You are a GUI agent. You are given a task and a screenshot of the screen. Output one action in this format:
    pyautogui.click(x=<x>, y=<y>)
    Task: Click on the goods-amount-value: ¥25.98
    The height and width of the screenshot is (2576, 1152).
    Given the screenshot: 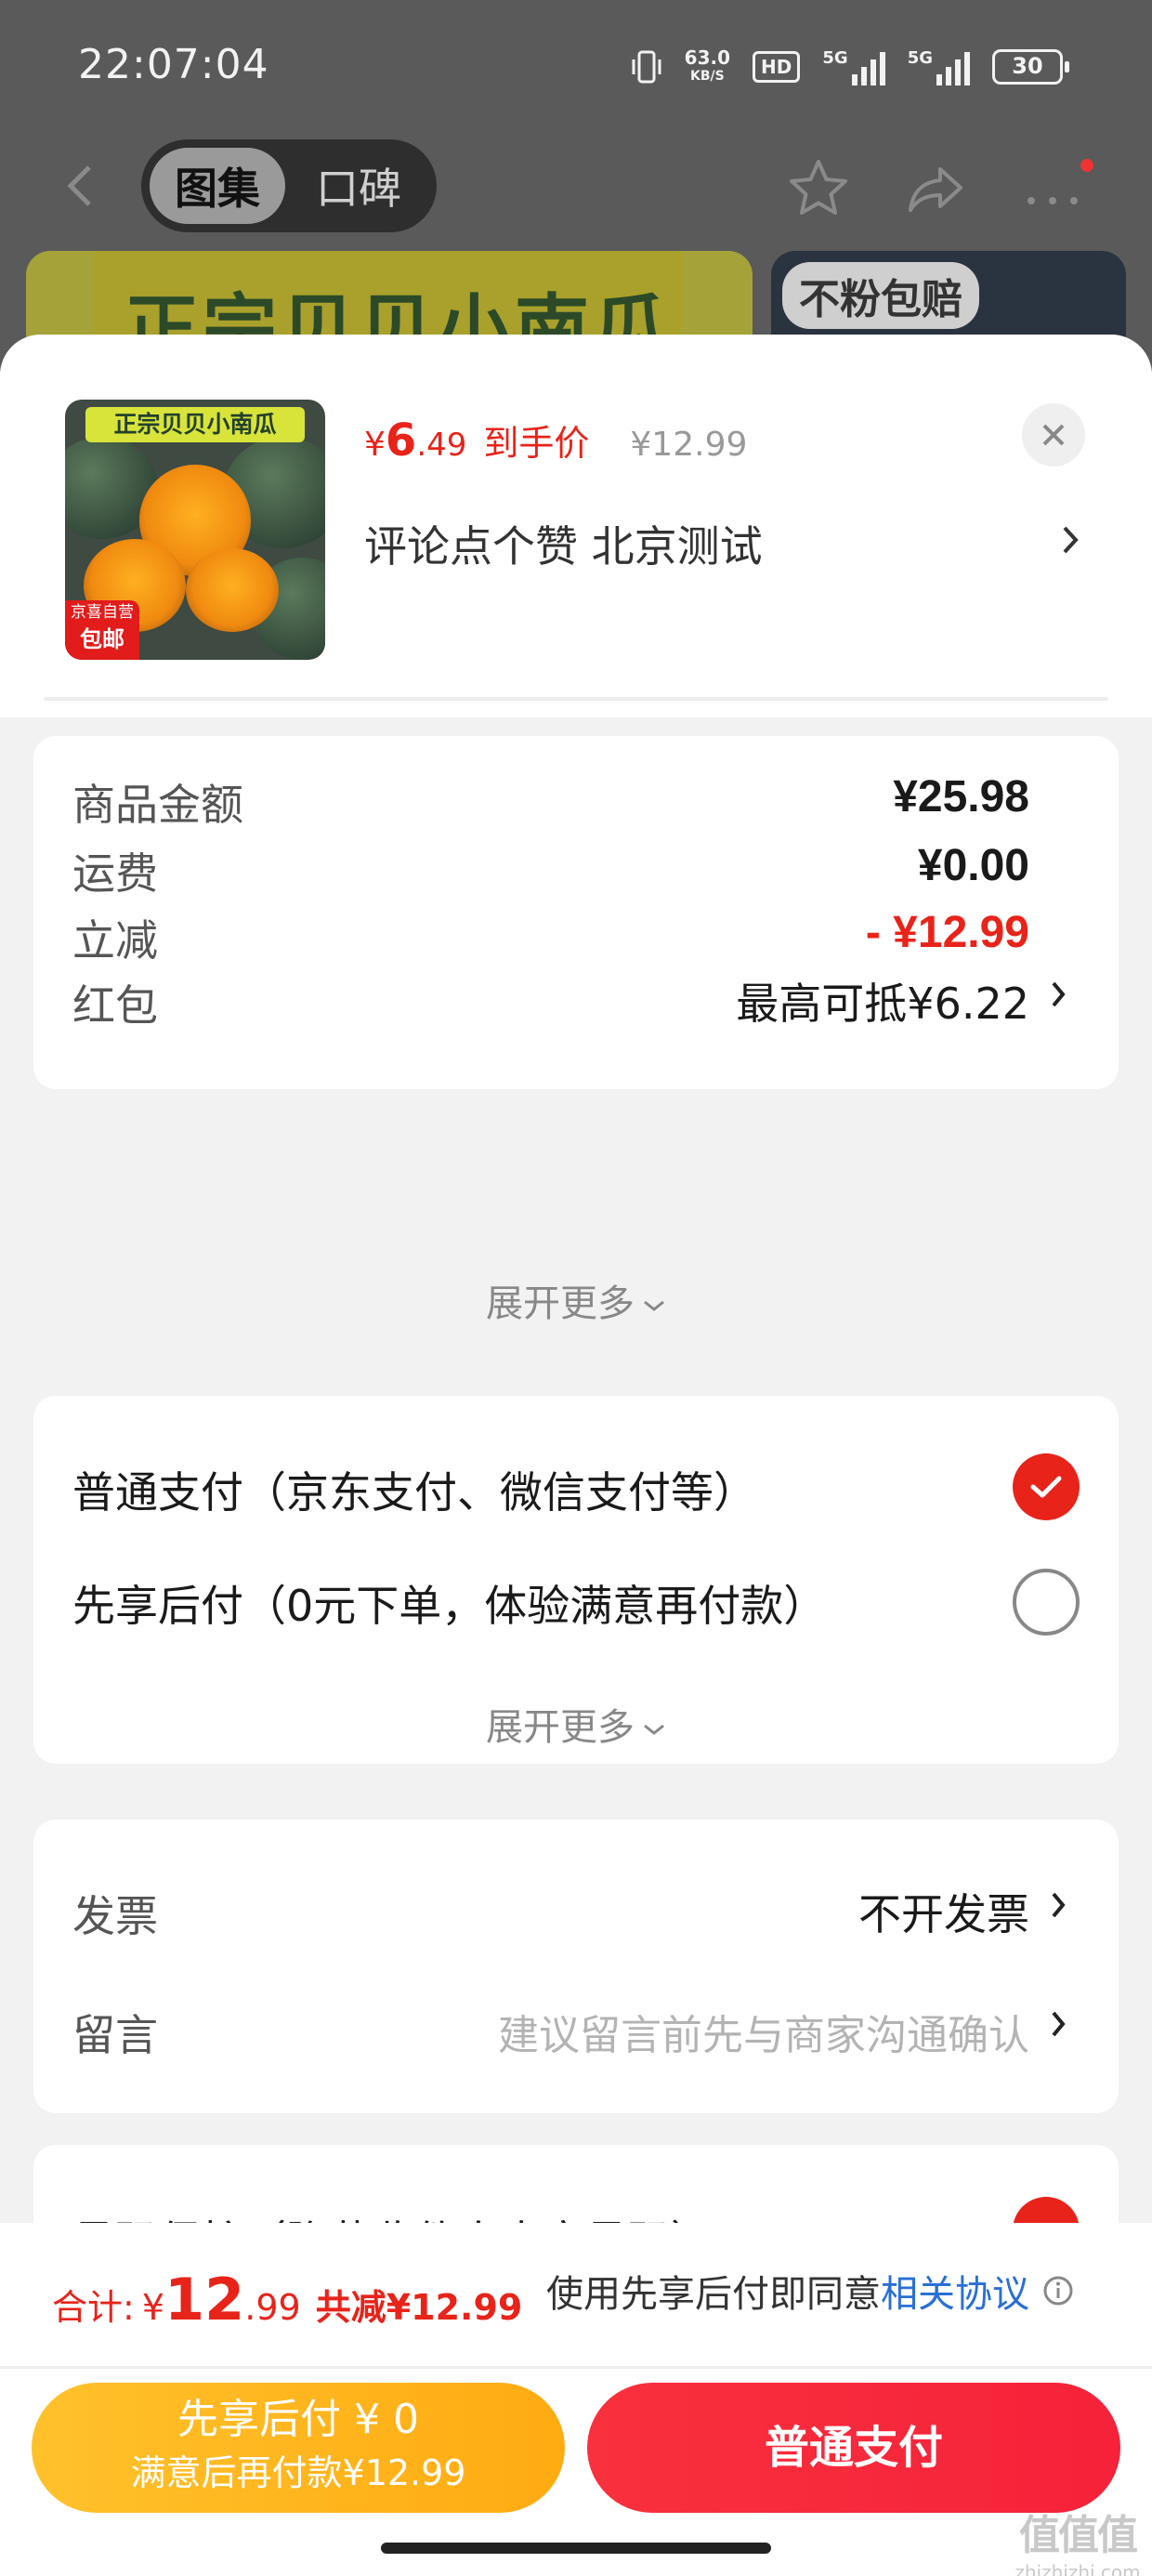 What is the action you would take?
    pyautogui.click(x=961, y=796)
    